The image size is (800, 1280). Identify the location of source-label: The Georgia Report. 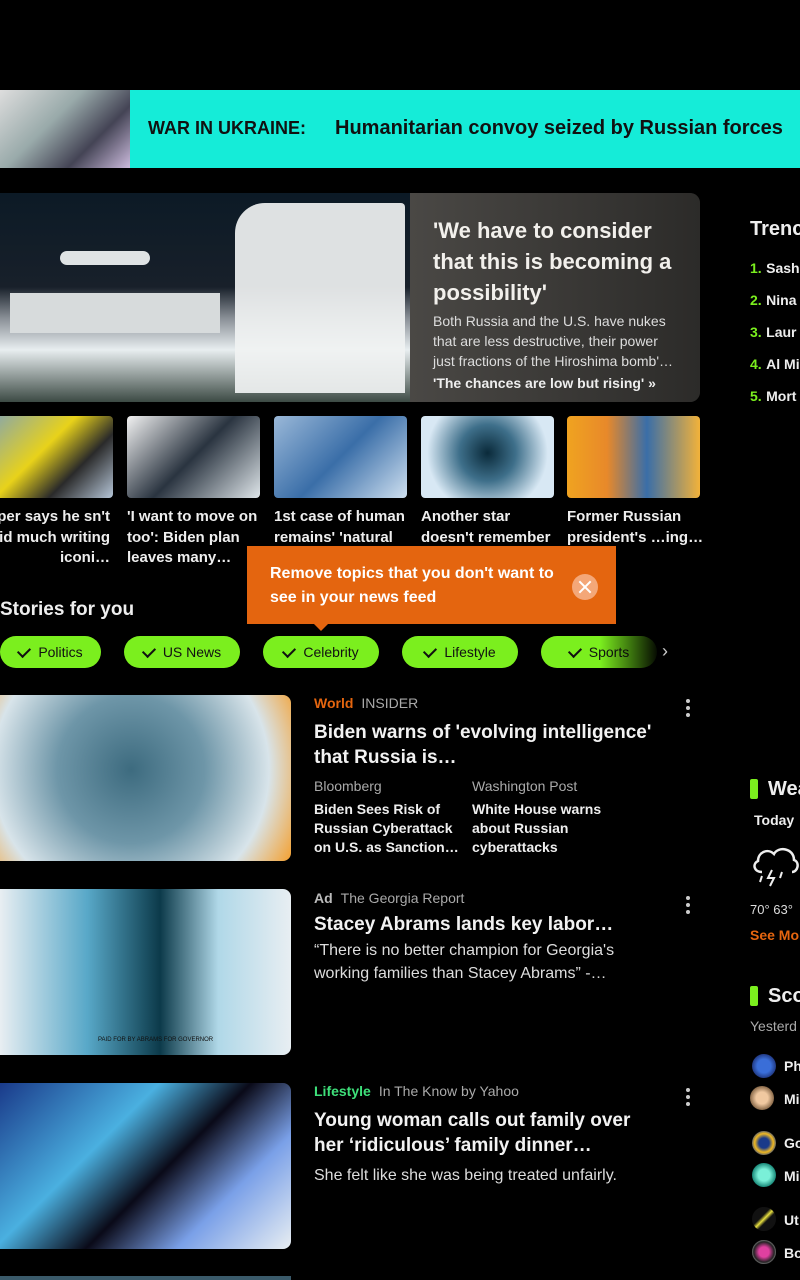
(402, 898).